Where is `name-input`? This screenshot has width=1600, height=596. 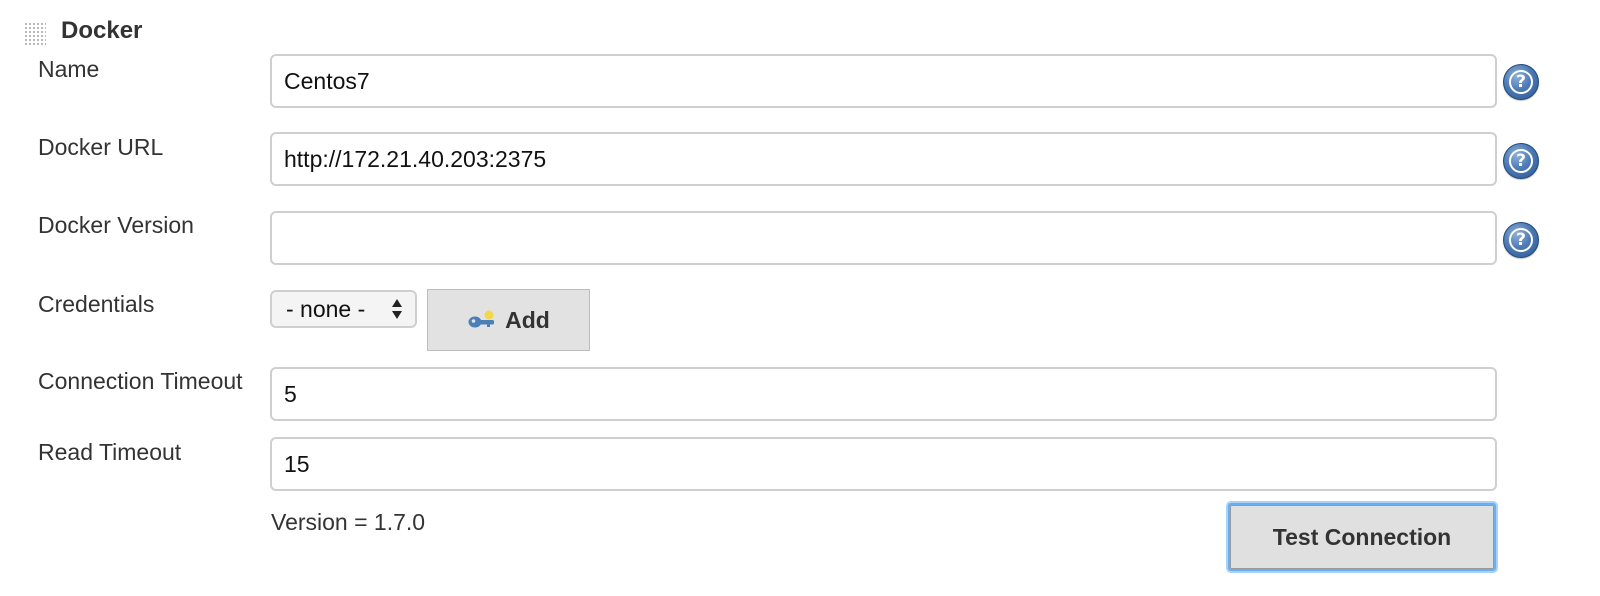 name-input is located at coordinates (883, 81).